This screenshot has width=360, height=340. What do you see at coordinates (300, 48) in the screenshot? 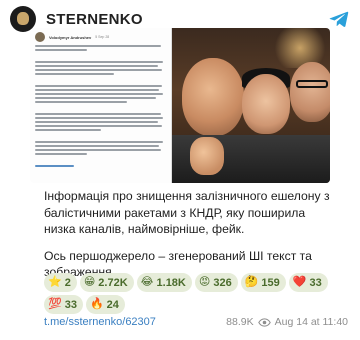
I see `photo-light` at bounding box center [300, 48].